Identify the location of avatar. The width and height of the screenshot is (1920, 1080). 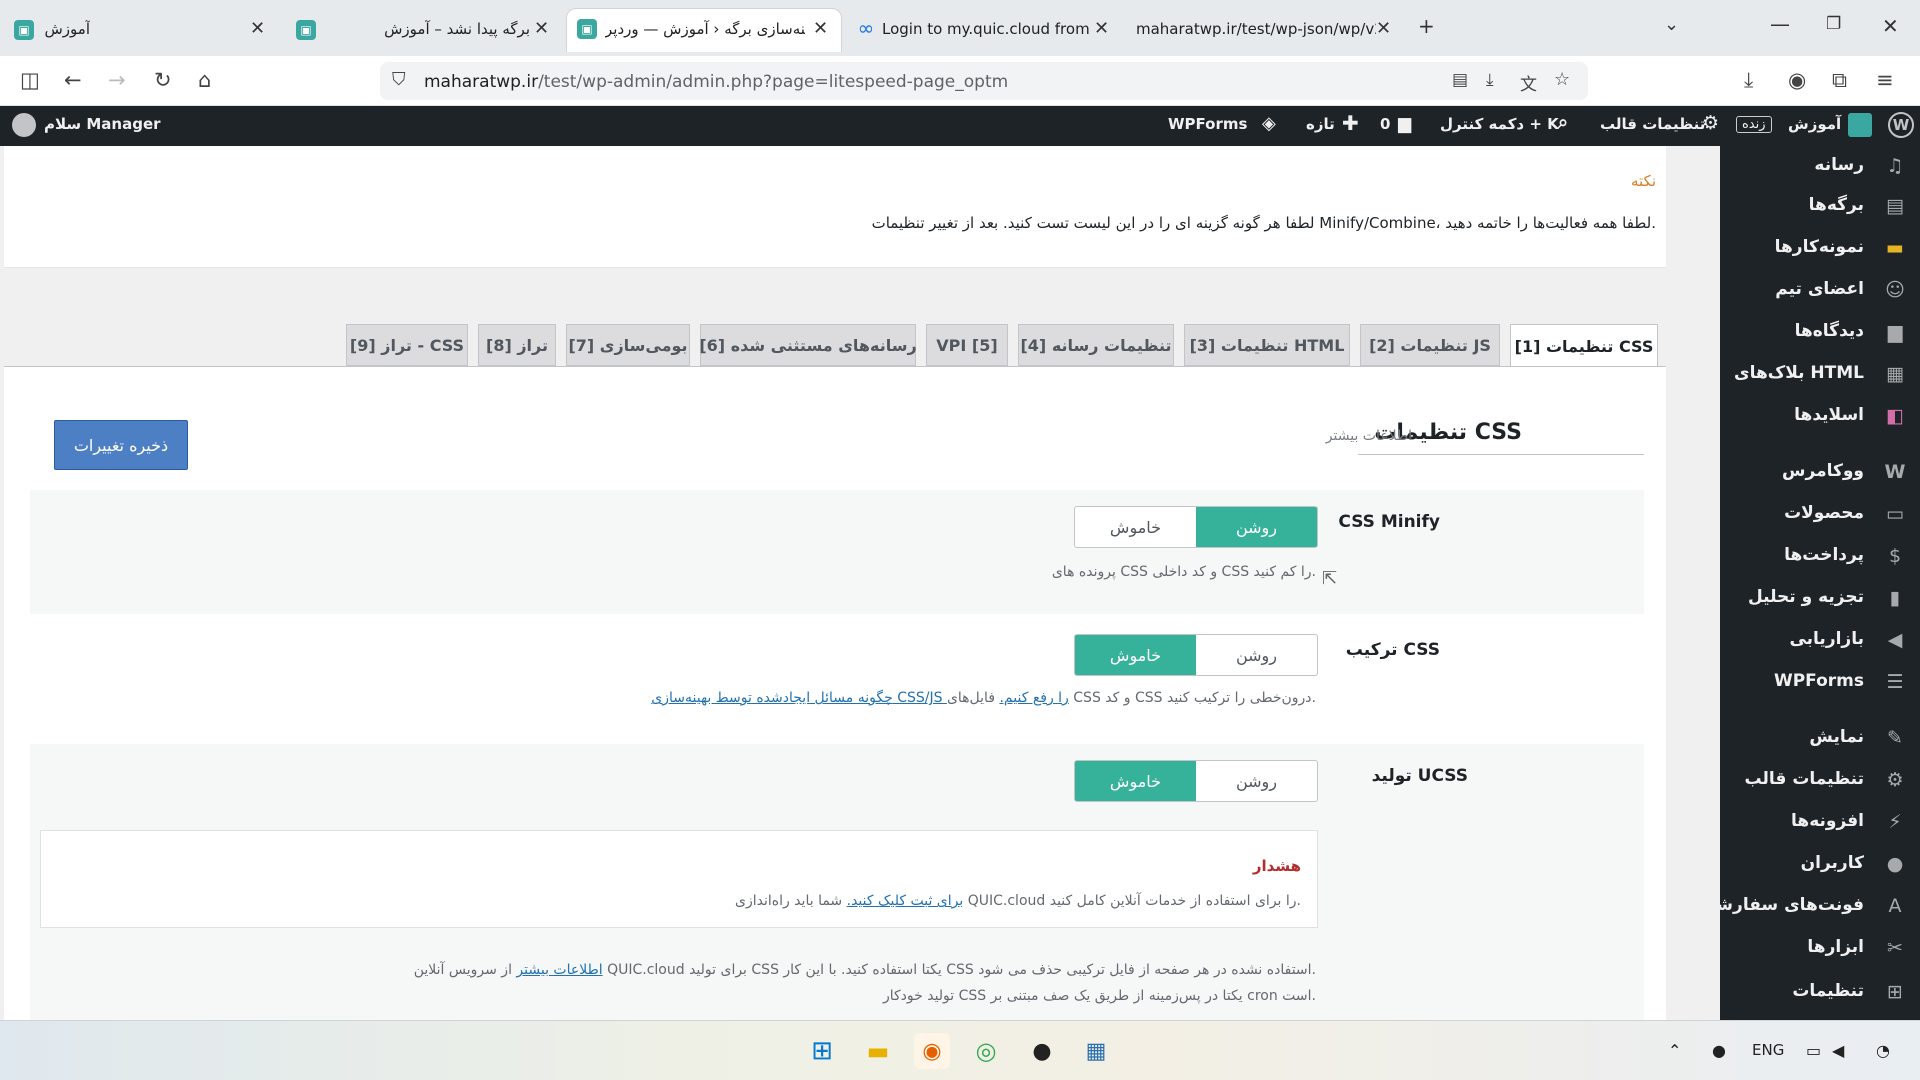
(24, 125).